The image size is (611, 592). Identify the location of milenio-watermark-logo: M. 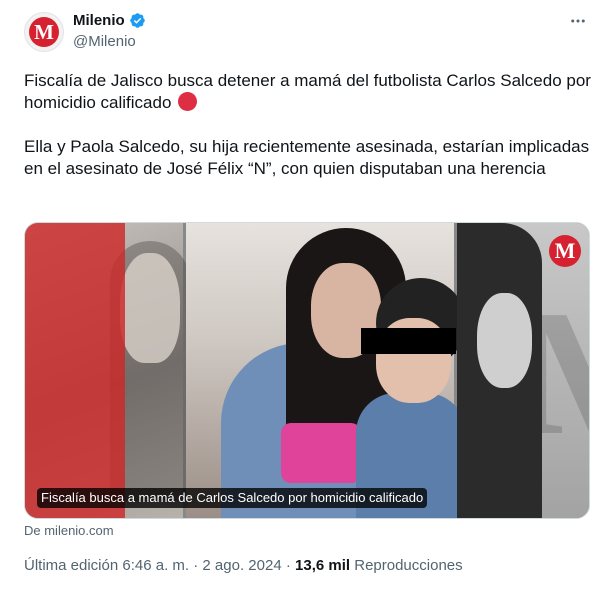
(565, 251).